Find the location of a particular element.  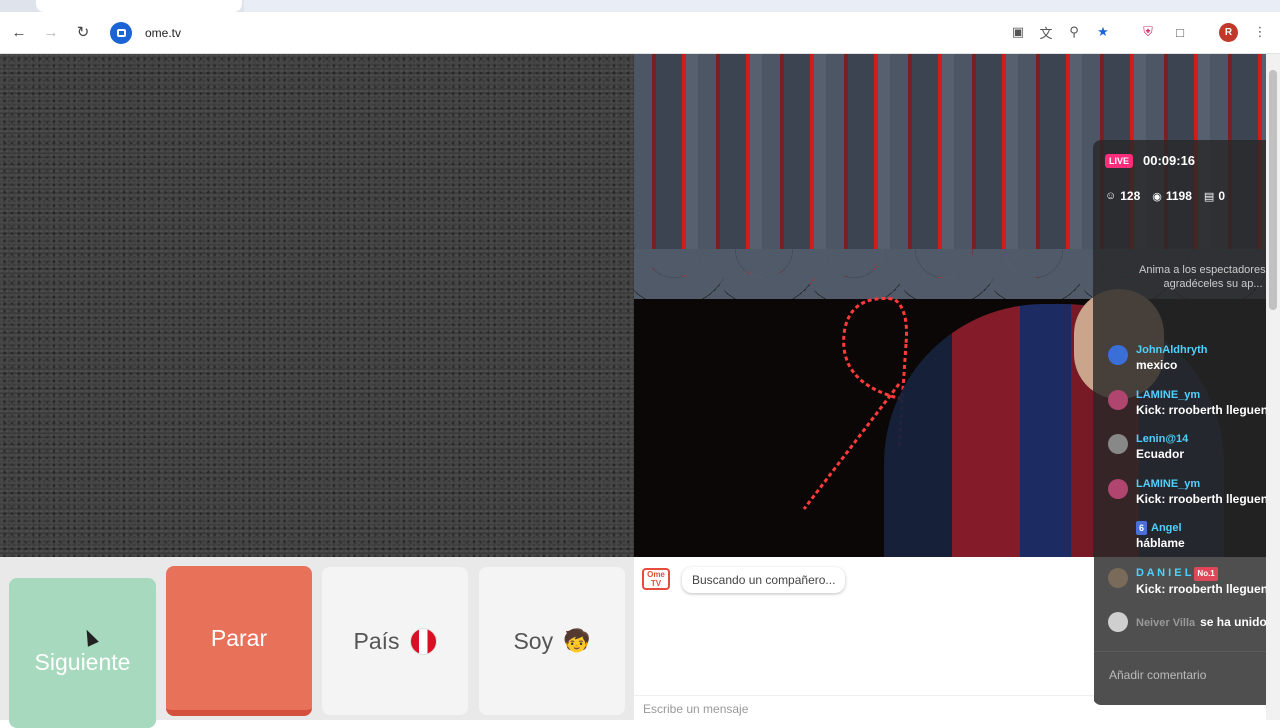

eye-icon: ◉ is located at coordinates (1157, 196).